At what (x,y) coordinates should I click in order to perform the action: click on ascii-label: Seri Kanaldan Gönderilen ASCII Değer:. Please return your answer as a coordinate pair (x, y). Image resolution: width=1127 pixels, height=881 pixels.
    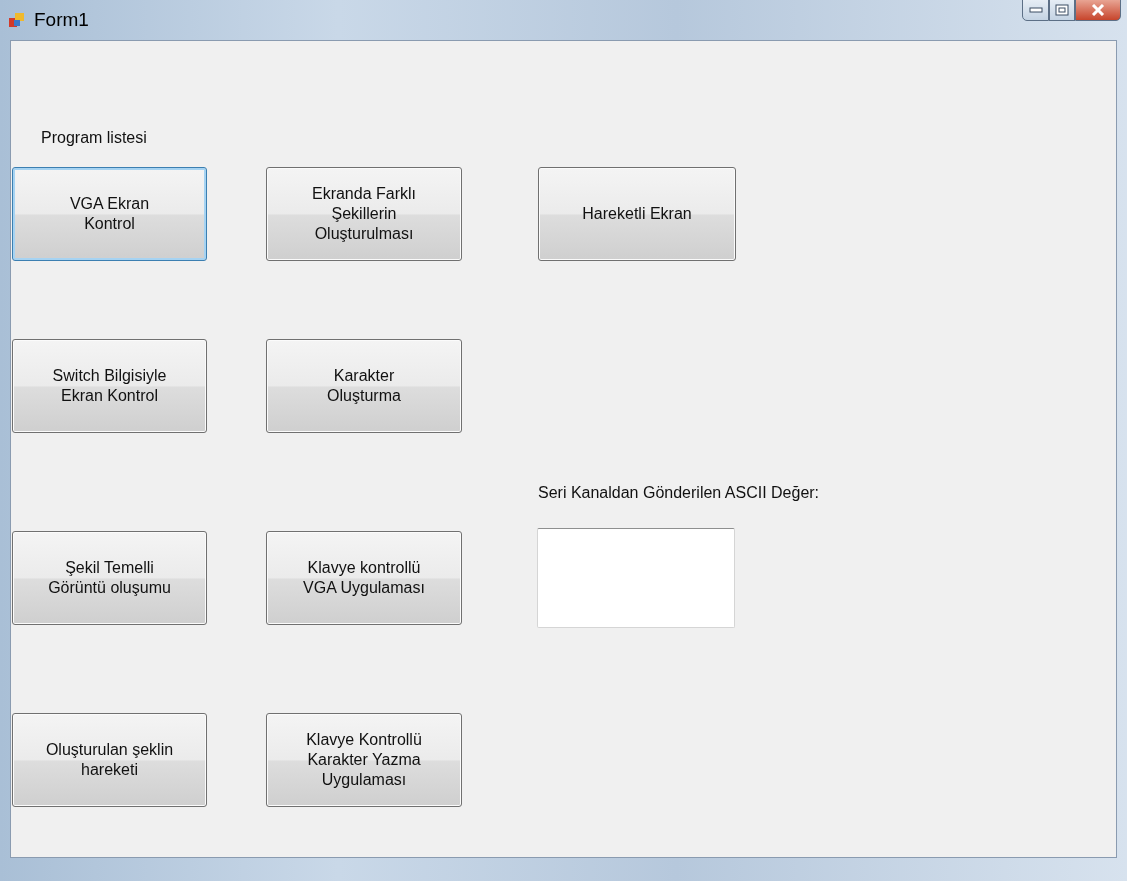
    Looking at the image, I should click on (679, 493).